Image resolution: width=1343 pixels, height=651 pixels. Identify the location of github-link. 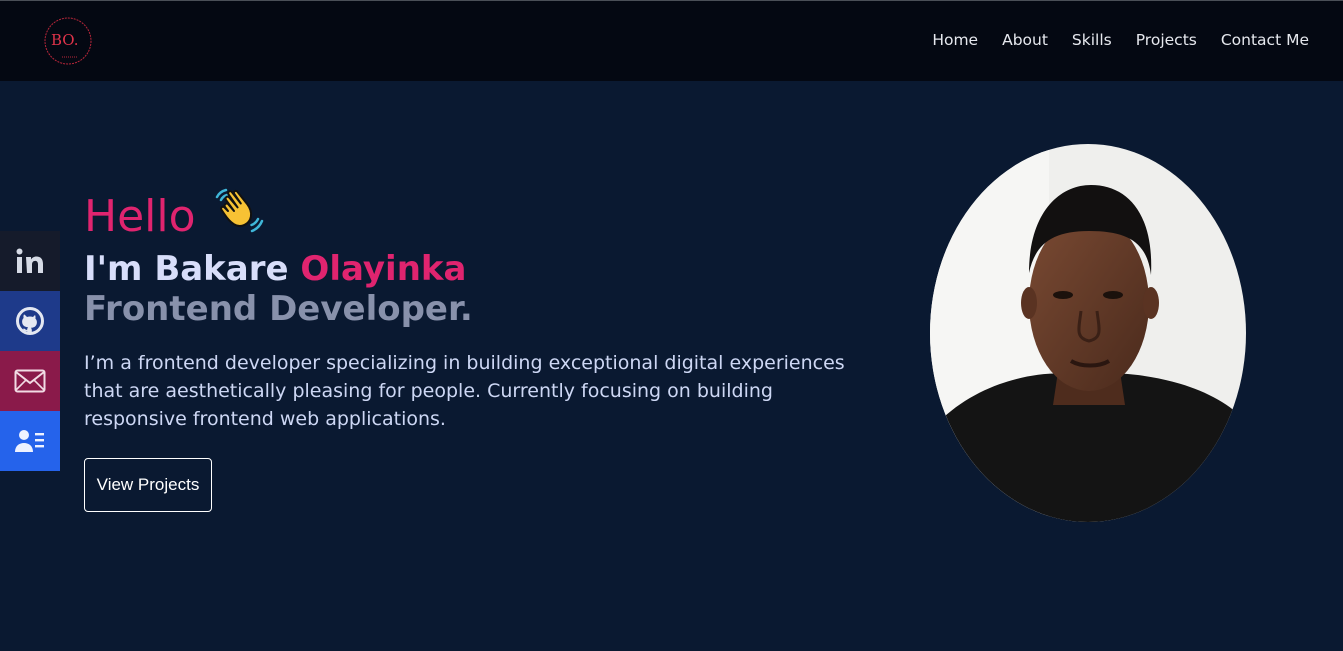
(30, 321).